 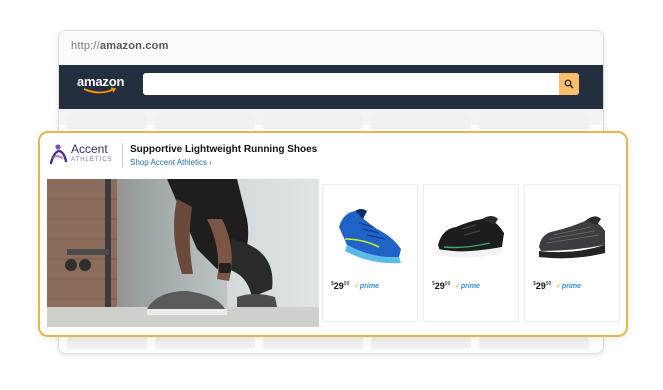 What do you see at coordinates (134, 46) in the screenshot?
I see `url-host: amazon.com` at bounding box center [134, 46].